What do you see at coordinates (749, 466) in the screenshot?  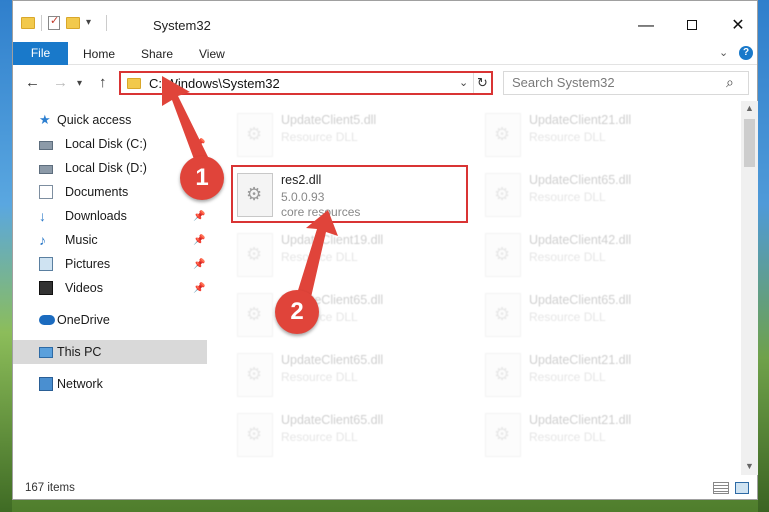 I see `scroll-down-icon: ▼` at bounding box center [749, 466].